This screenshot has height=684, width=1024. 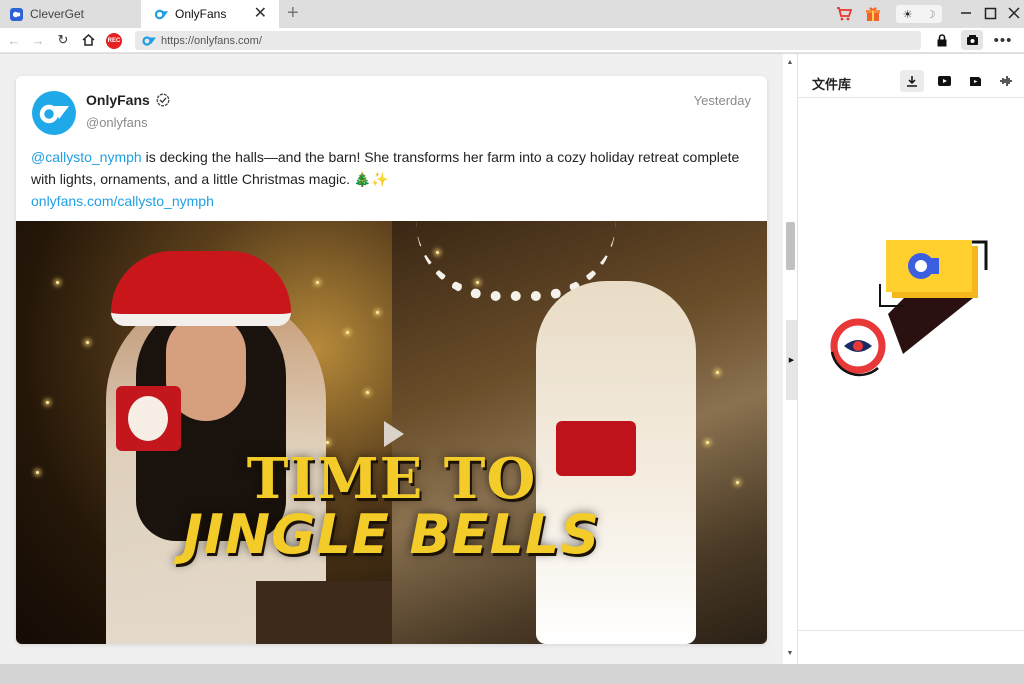 I want to click on library-tab-downloading, so click(x=912, y=81).